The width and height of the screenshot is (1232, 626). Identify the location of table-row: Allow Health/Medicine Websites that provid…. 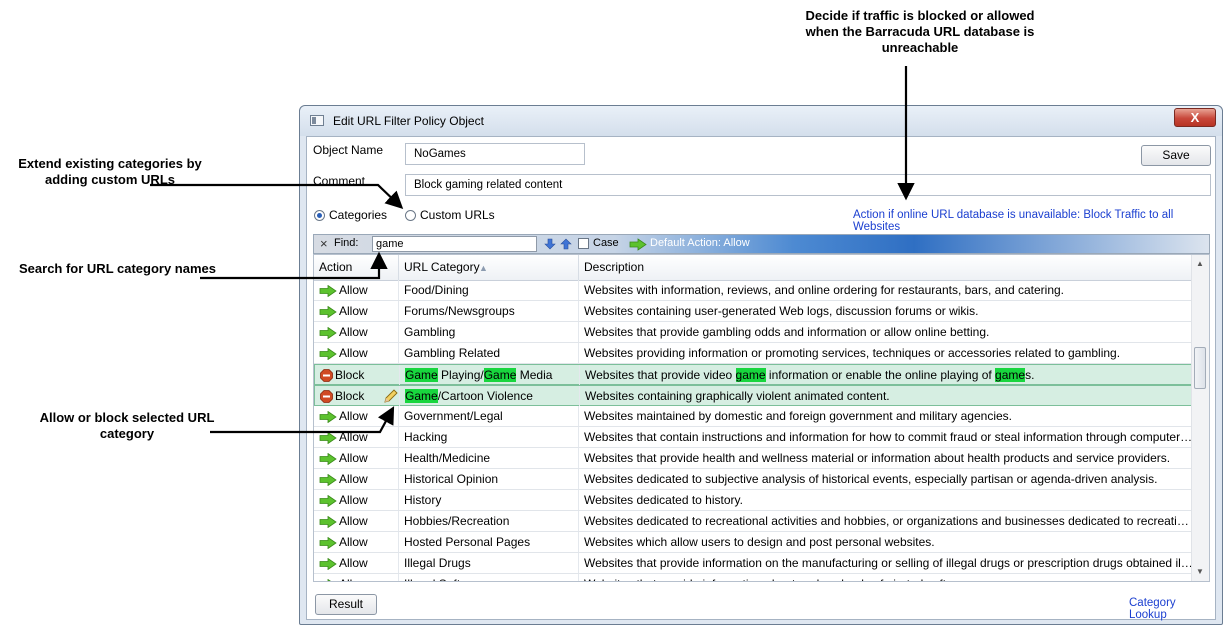
(754, 458).